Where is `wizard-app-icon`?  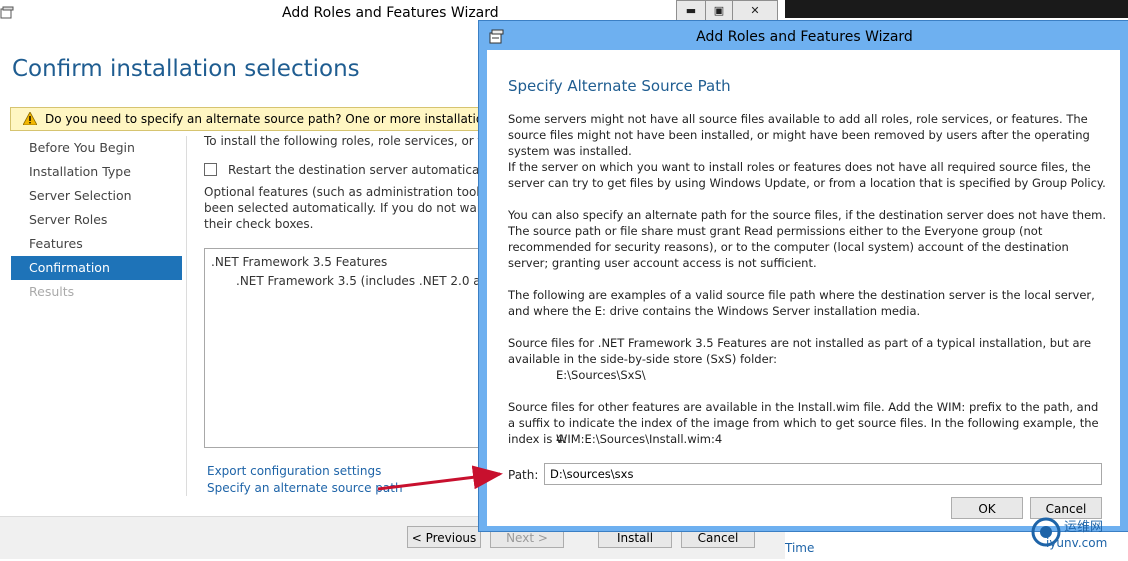
wizard-app-icon is located at coordinates (7, 14).